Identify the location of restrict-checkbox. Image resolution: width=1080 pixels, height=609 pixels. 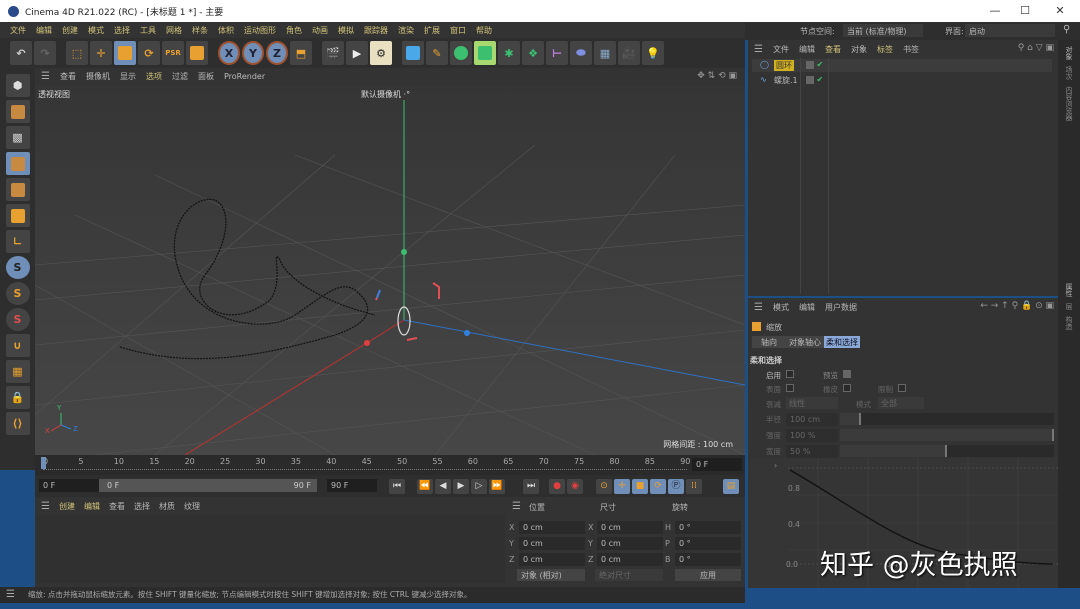
(902, 388).